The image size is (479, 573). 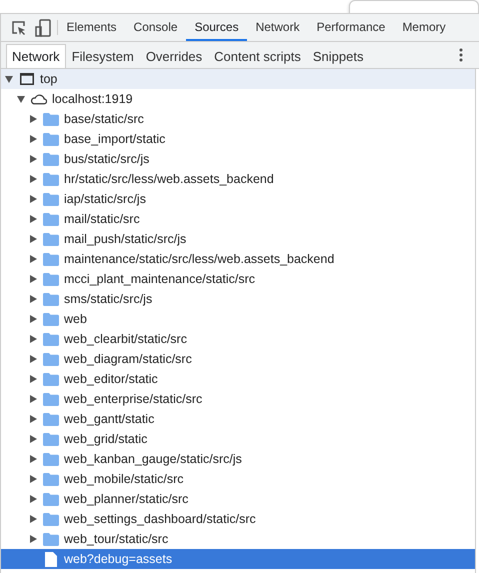 What do you see at coordinates (238, 399) in the screenshot?
I see `tree-item: web_enterprise/static/src` at bounding box center [238, 399].